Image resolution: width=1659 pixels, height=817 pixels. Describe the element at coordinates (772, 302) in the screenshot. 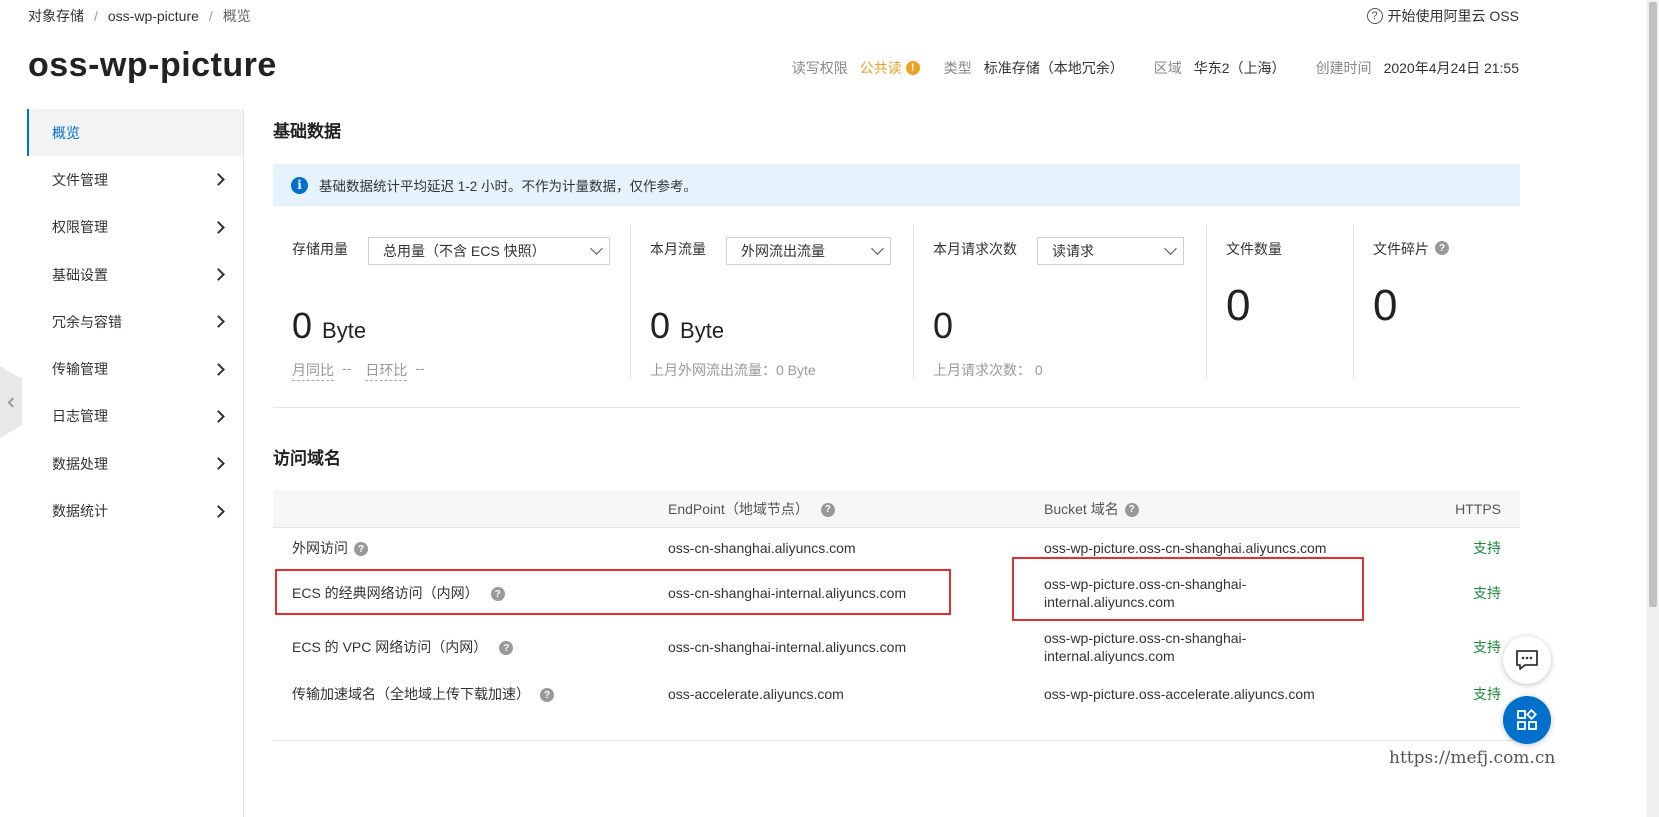

I see `stat-traffic: 本月流量 外网流出流量 0 Byte 上月外网流出流量：0 Byte` at that location.